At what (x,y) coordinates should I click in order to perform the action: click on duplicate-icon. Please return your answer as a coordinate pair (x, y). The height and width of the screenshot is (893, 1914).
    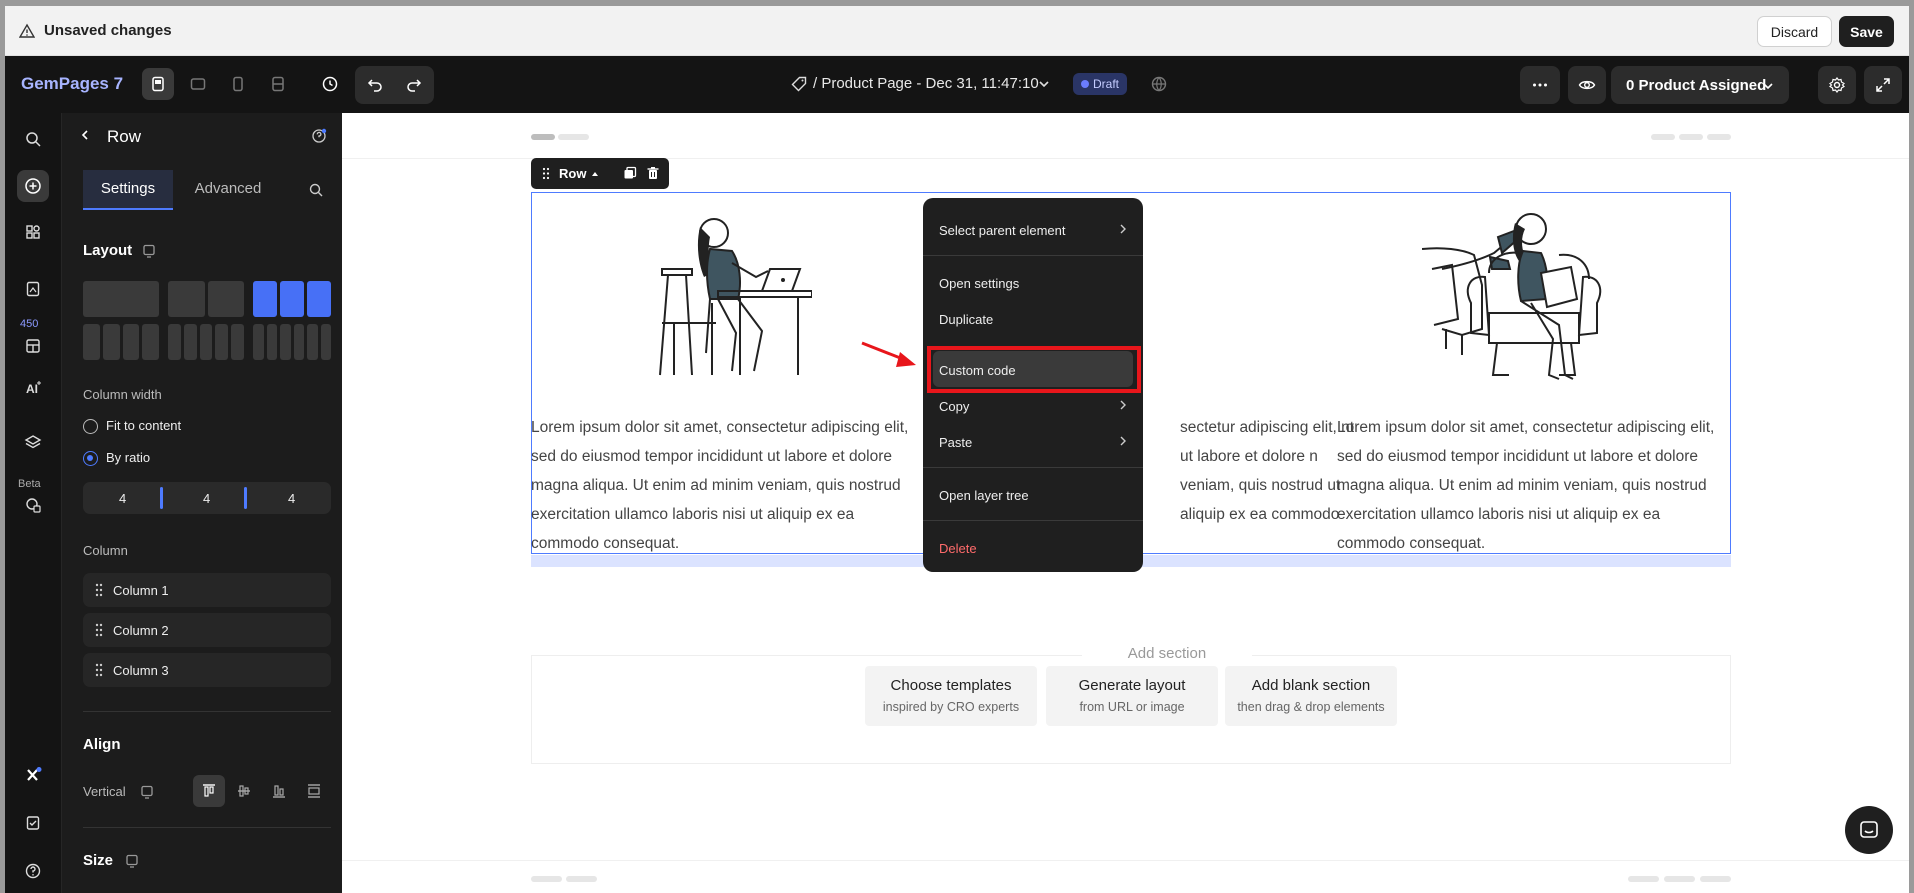
    Looking at the image, I should click on (630, 173).